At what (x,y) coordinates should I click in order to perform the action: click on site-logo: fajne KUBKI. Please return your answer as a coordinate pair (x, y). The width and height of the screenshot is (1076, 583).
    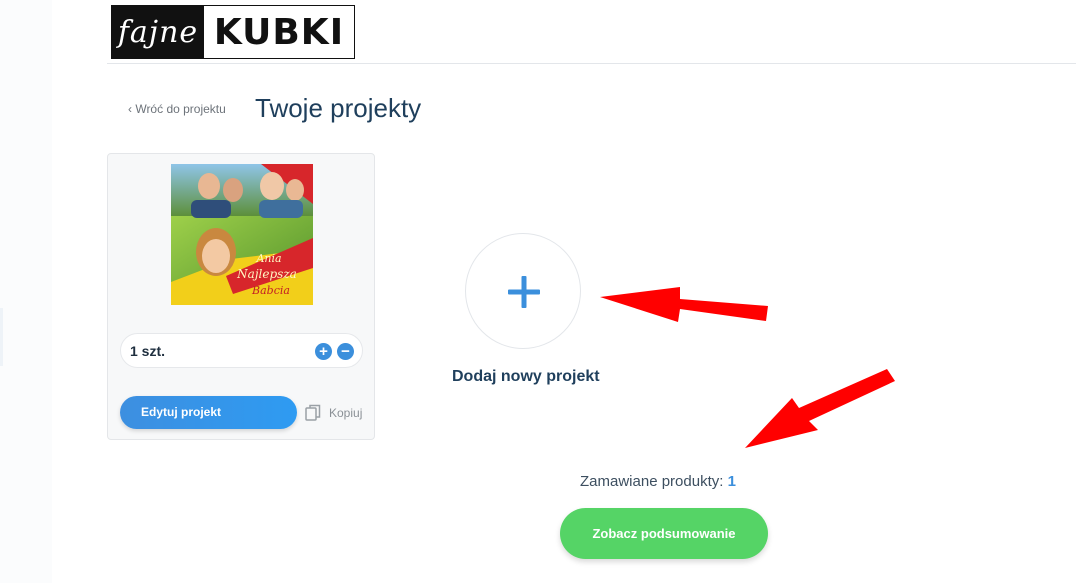
    Looking at the image, I should click on (233, 32).